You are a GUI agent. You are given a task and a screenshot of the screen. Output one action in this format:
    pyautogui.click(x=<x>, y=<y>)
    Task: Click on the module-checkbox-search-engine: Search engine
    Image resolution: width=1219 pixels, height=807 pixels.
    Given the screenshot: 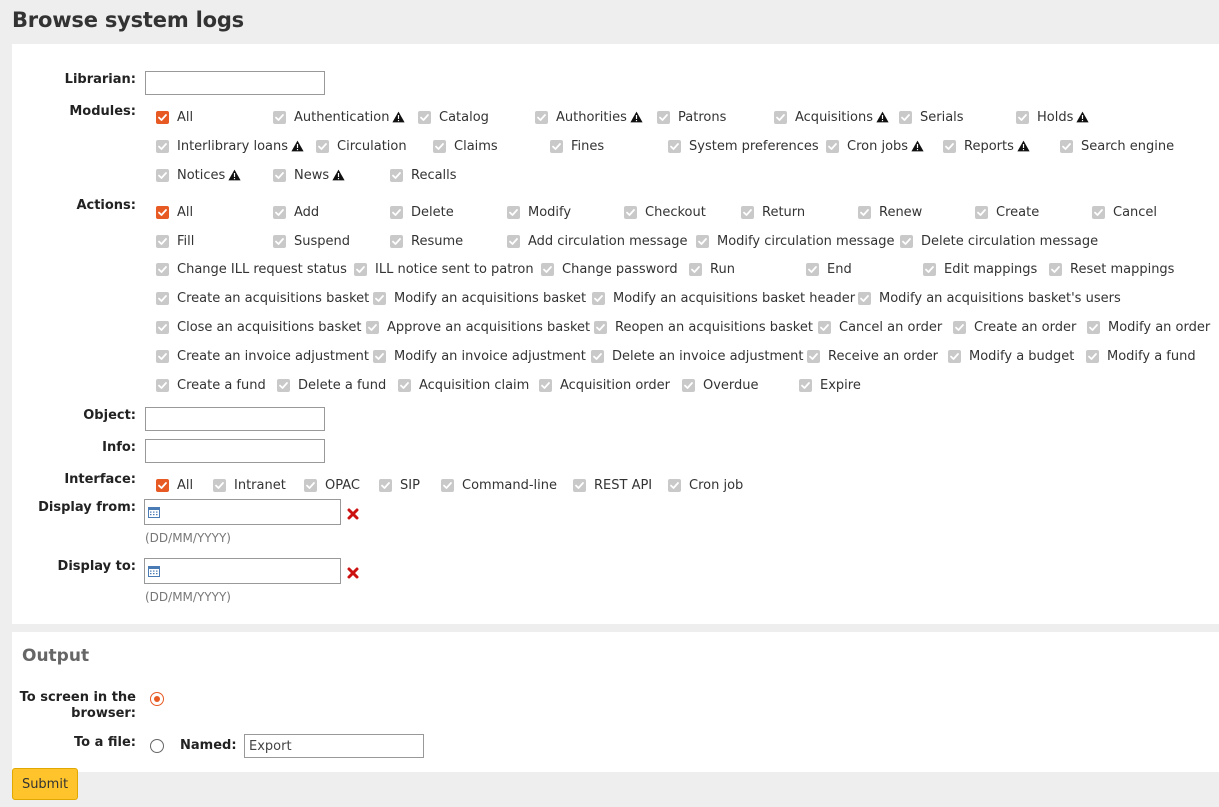 What is the action you would take?
    pyautogui.click(x=1117, y=146)
    